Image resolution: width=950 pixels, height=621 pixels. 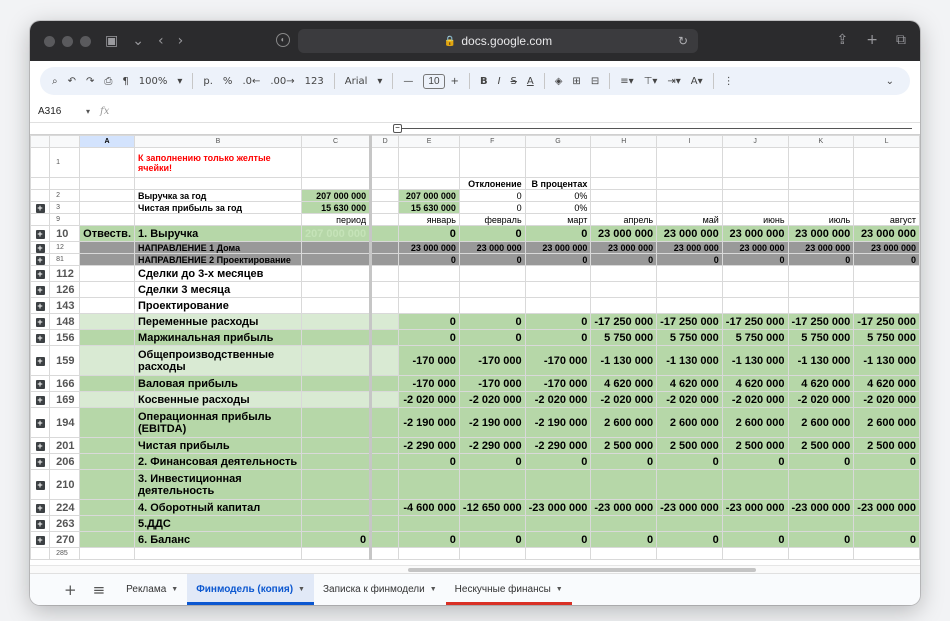 What do you see at coordinates (886, 247) in the screenshot?
I see `cell-l-12: 23 000 000` at bounding box center [886, 247].